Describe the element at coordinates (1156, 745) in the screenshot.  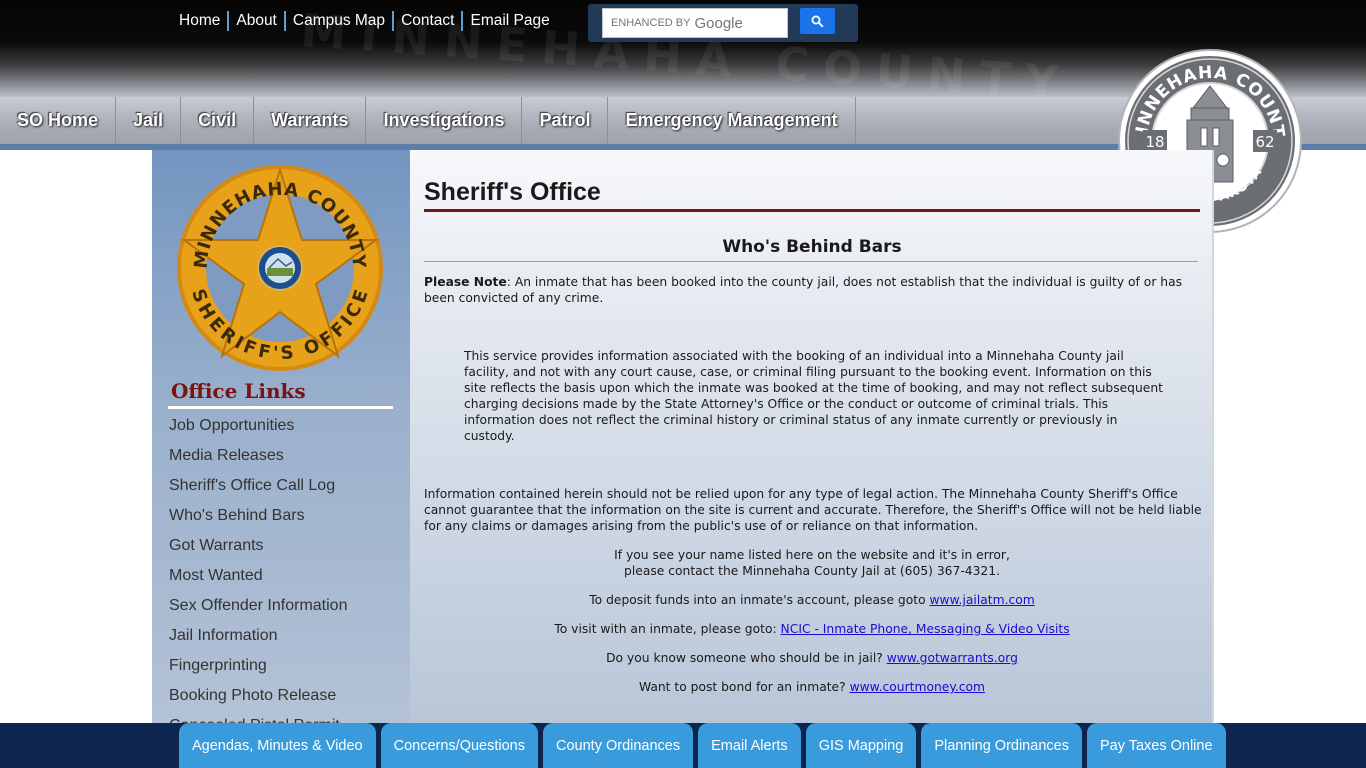
I see `quick-link-pay-taxes: Pay Taxes Online` at that location.